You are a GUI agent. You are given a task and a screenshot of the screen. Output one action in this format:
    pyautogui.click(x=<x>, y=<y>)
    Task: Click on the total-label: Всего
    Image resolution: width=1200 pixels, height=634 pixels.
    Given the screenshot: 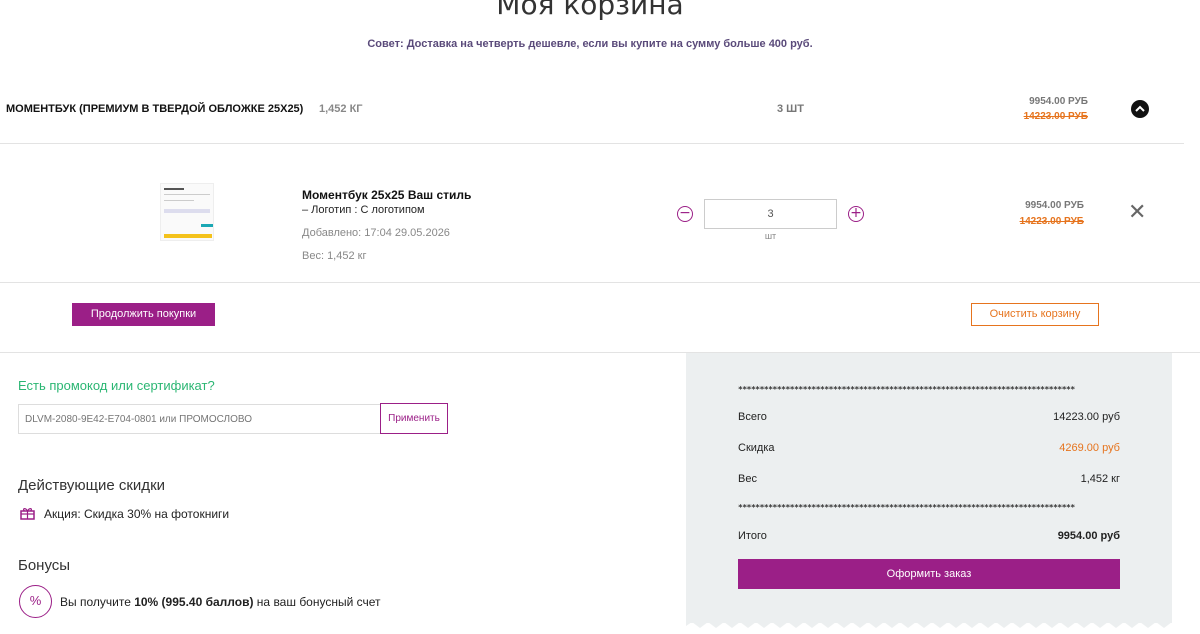 What is the action you would take?
    pyautogui.click(x=752, y=417)
    